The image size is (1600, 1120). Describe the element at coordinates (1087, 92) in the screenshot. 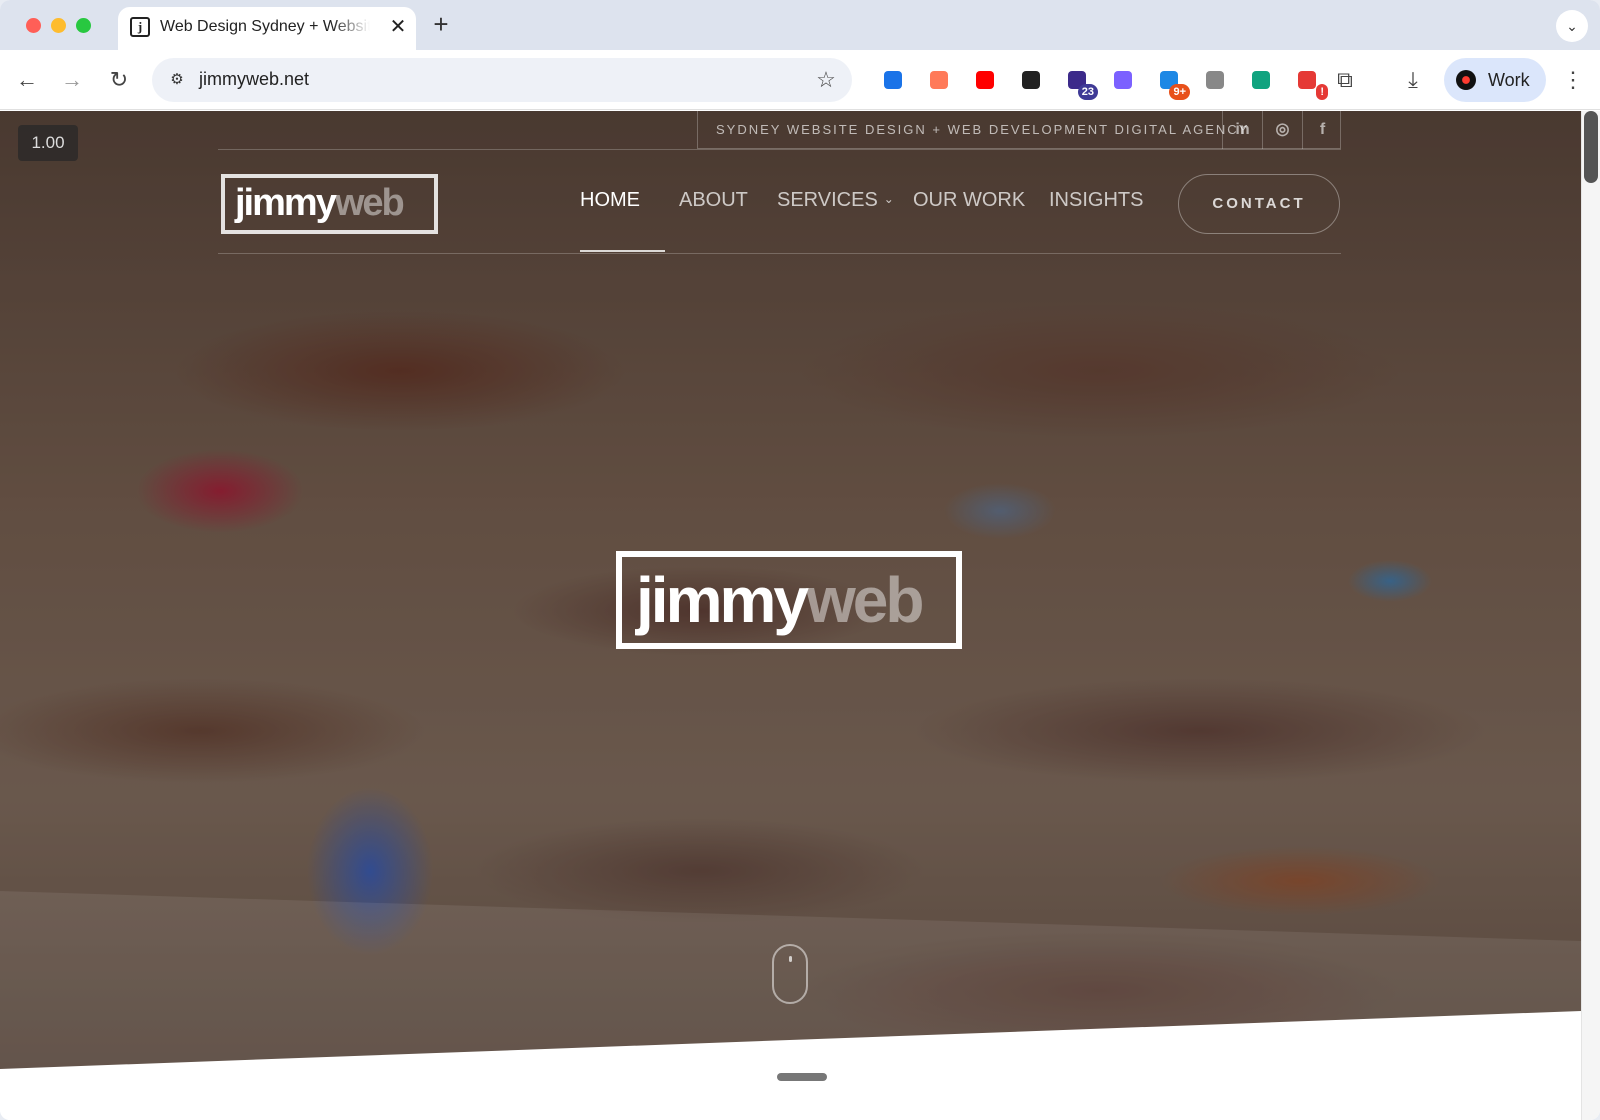

I see `extension-badge: 23` at that location.